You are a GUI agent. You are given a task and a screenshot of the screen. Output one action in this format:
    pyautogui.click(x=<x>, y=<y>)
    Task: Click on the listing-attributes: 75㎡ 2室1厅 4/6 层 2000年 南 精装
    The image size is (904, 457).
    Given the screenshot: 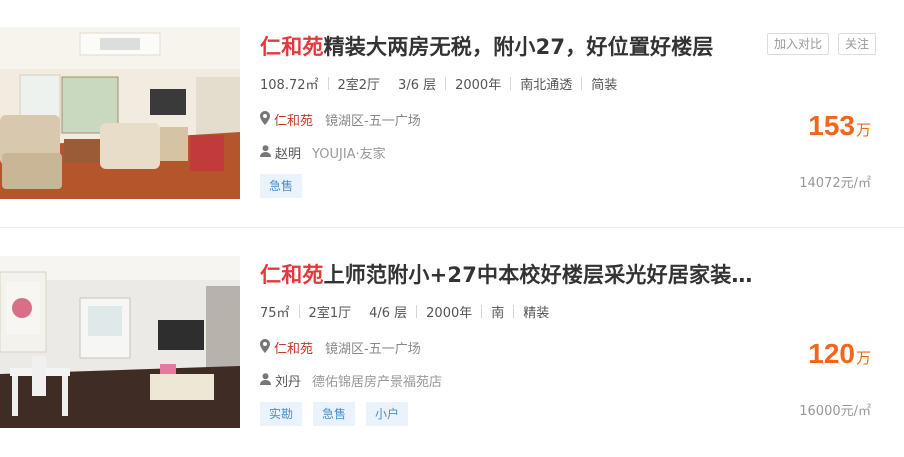 What is the action you would take?
    pyautogui.click(x=404, y=311)
    